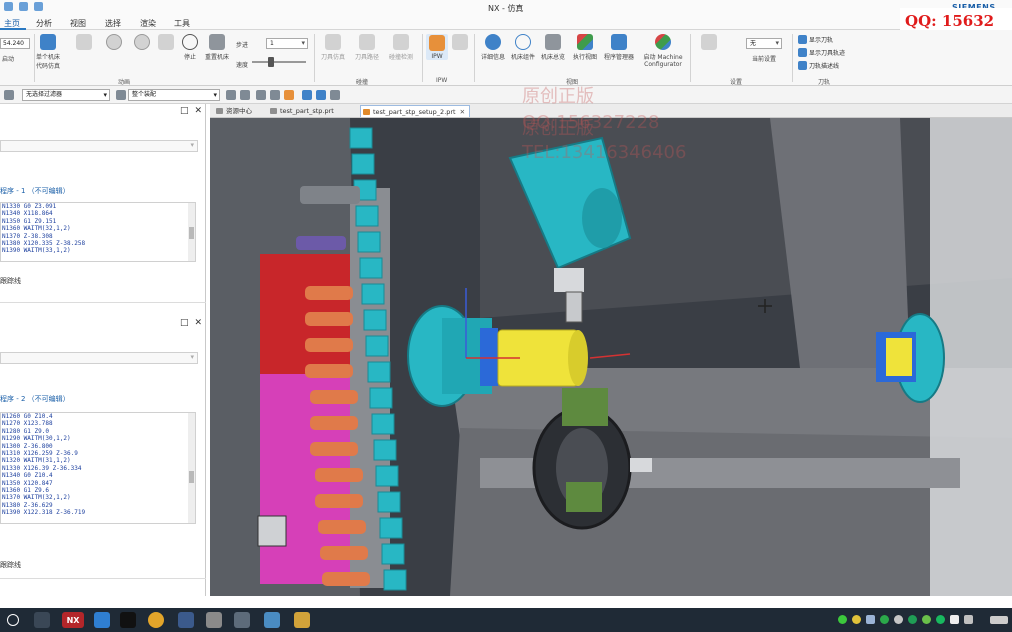 This screenshot has width=1012, height=632. Describe the element at coordinates (321, 95) in the screenshot. I see `view-fit-icon` at that location.